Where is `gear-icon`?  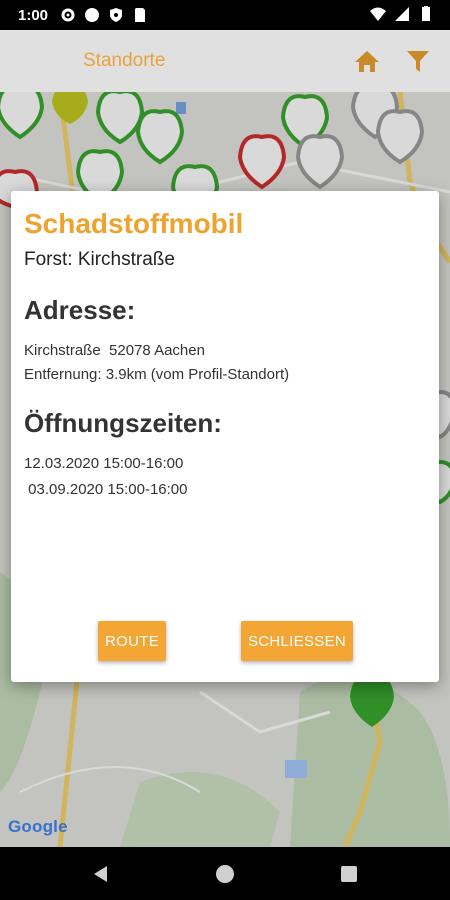 gear-icon is located at coordinates (68, 15).